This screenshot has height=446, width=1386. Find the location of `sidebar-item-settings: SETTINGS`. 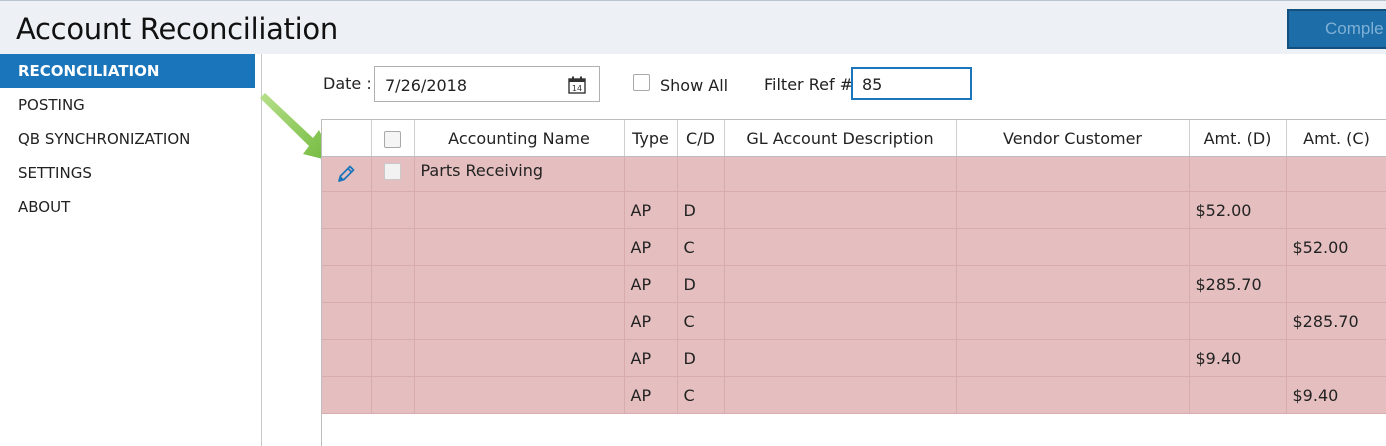

sidebar-item-settings: SETTINGS is located at coordinates (127, 173).